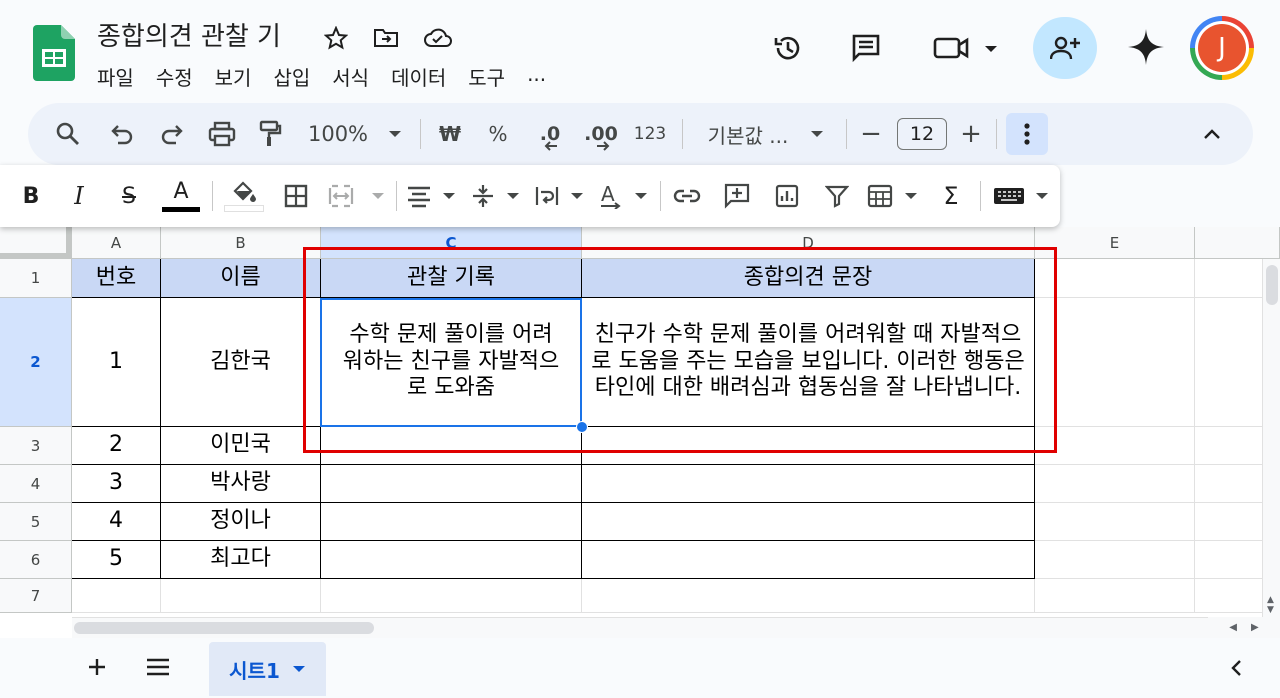 This screenshot has width=1280, height=698. Describe the element at coordinates (222, 134) in the screenshot. I see `print-icon` at that location.